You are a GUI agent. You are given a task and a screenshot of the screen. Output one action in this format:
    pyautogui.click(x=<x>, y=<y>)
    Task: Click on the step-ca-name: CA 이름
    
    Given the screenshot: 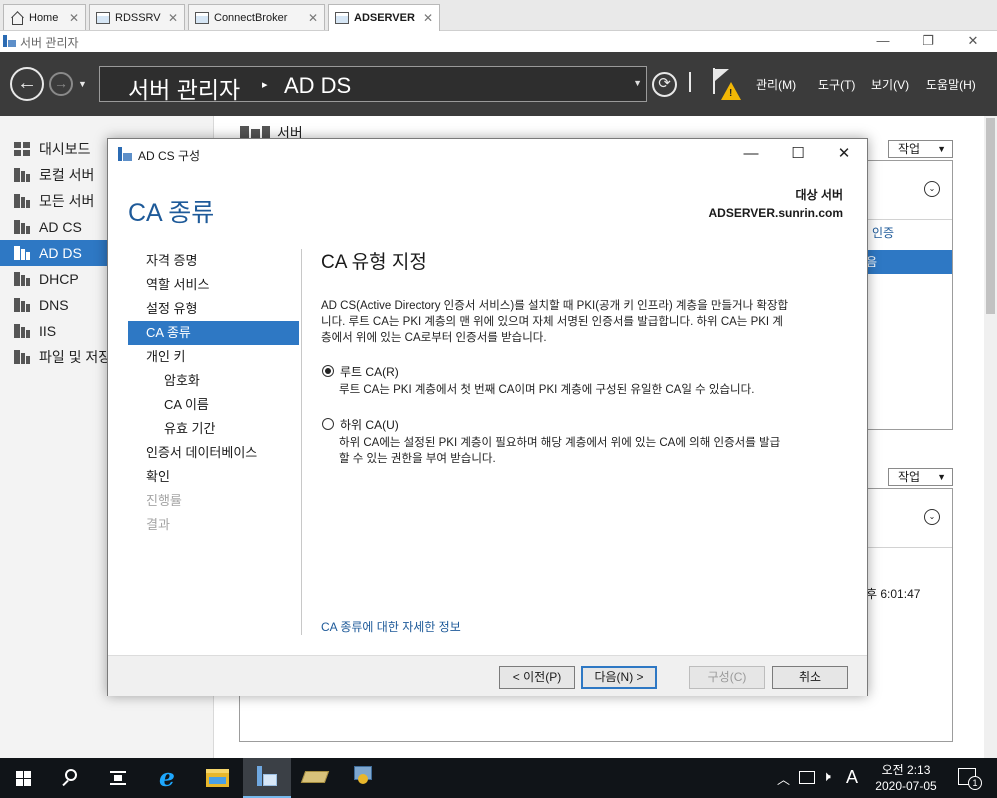 What is the action you would take?
    pyautogui.click(x=213, y=405)
    